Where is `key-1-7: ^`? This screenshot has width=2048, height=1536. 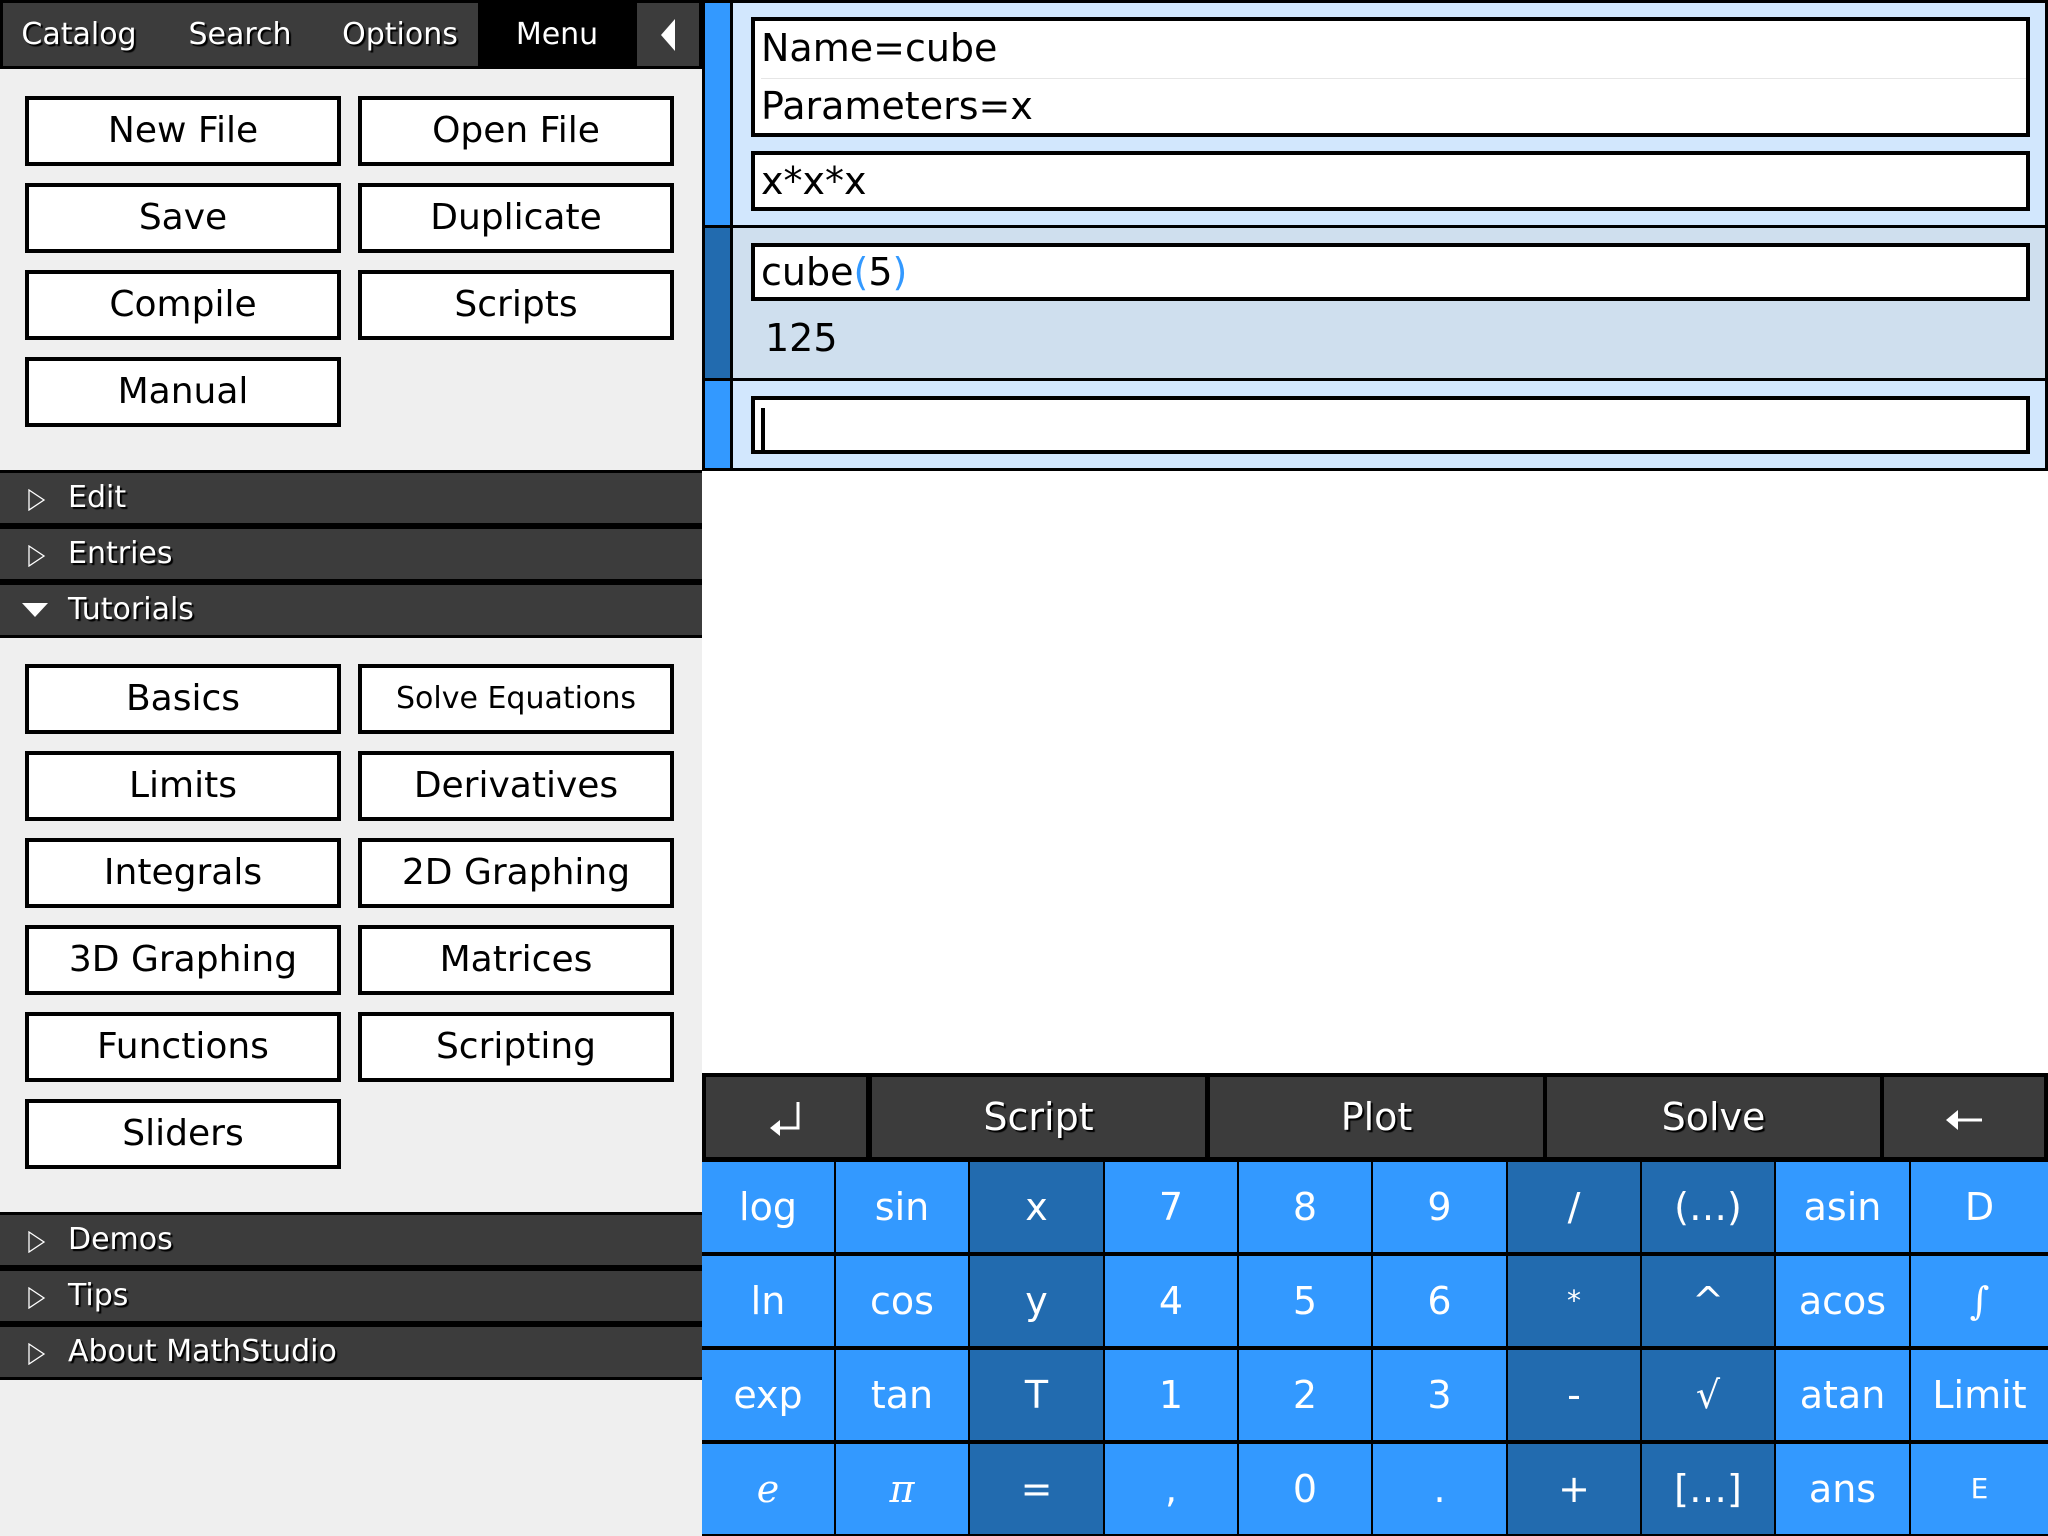
key-1-7: ^ is located at coordinates (1708, 1301).